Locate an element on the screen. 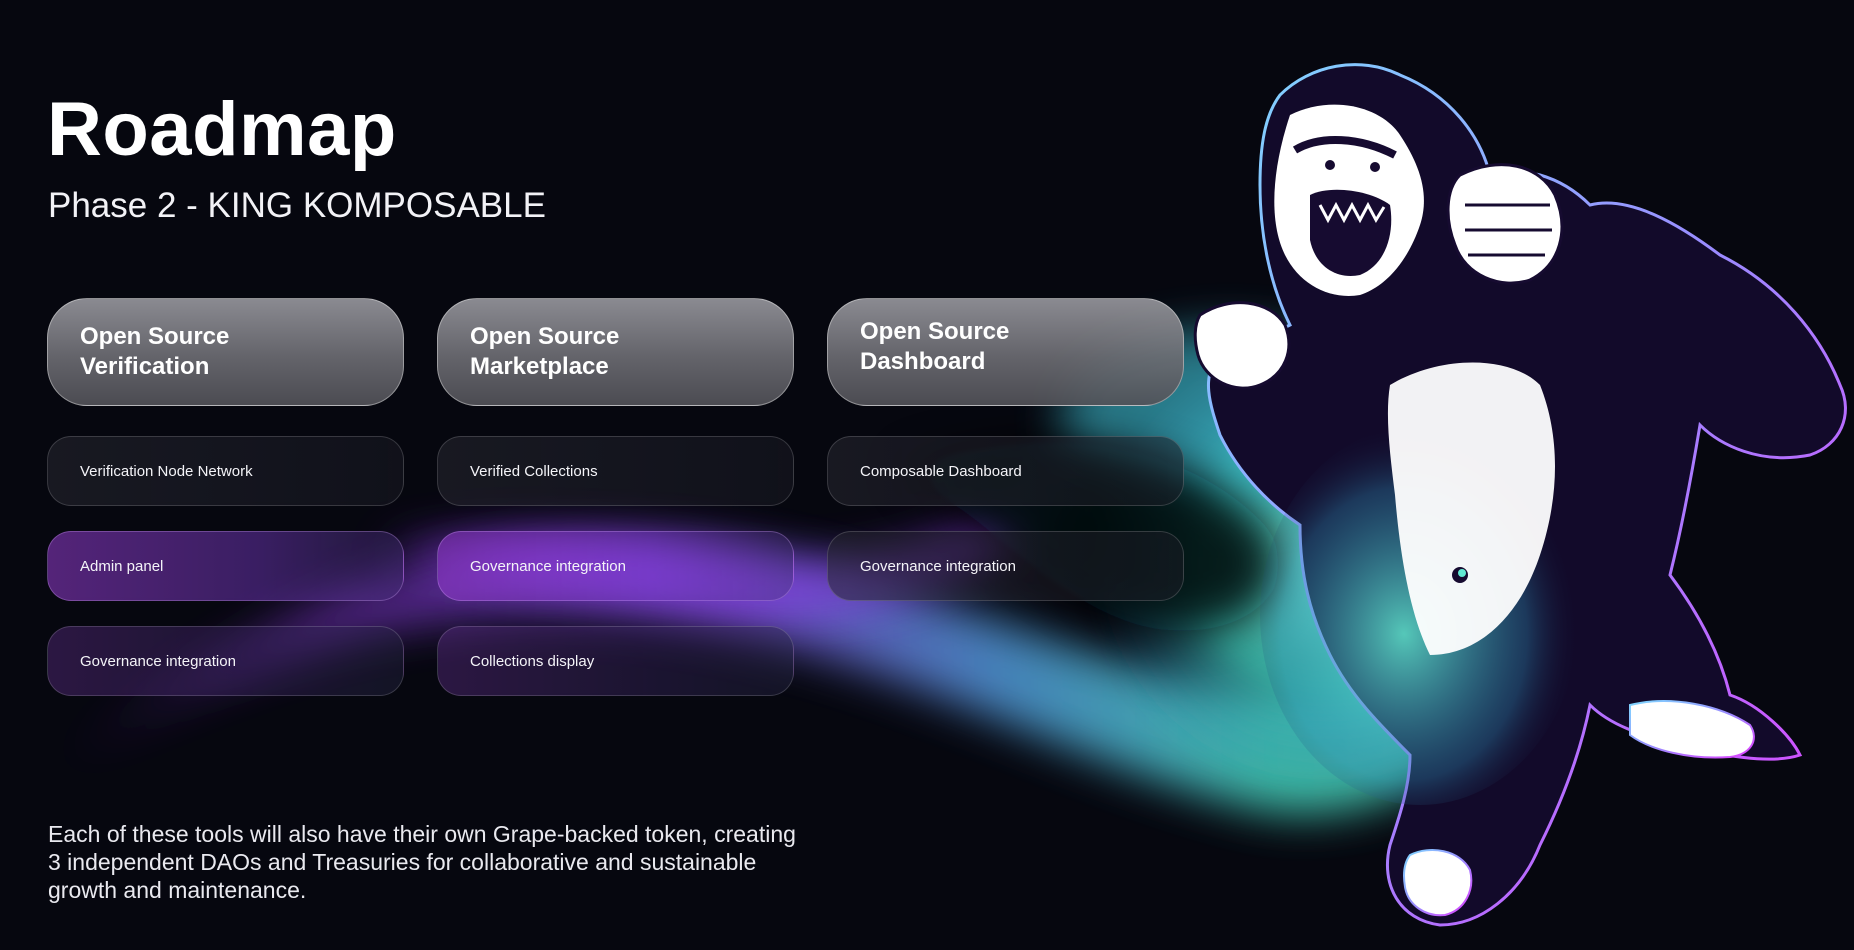 The image size is (1854, 950). roadmap-item: Admin panel is located at coordinates (225, 566).